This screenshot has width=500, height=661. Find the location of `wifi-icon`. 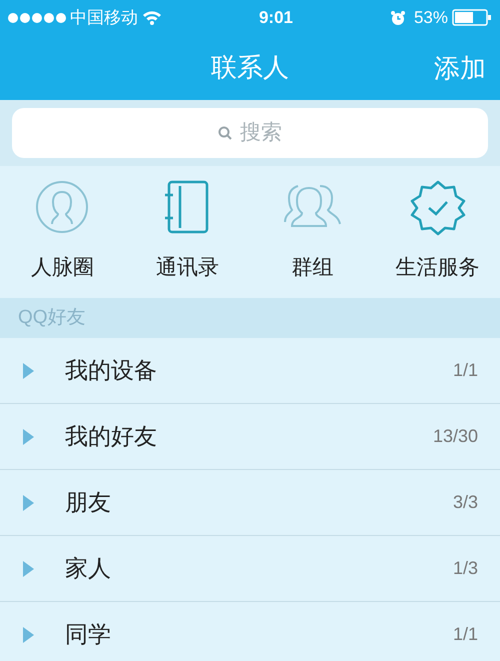

wifi-icon is located at coordinates (152, 17).